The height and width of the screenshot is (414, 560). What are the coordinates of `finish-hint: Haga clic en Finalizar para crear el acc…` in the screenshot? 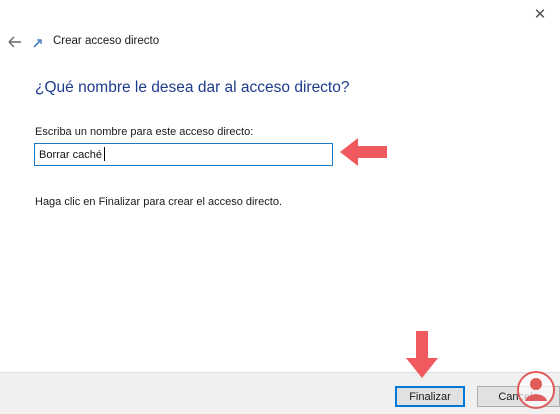 It's located at (159, 202).